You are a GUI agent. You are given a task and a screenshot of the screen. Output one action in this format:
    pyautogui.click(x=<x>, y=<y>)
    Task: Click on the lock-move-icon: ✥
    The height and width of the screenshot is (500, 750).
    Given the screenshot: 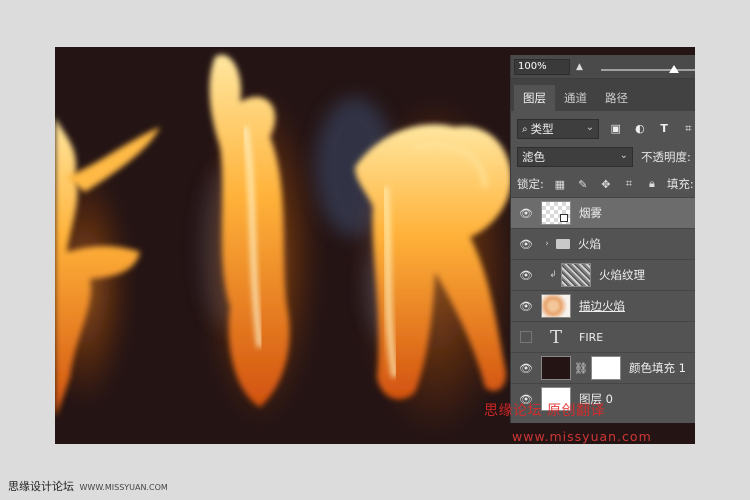 What is the action you would take?
    pyautogui.click(x=606, y=184)
    